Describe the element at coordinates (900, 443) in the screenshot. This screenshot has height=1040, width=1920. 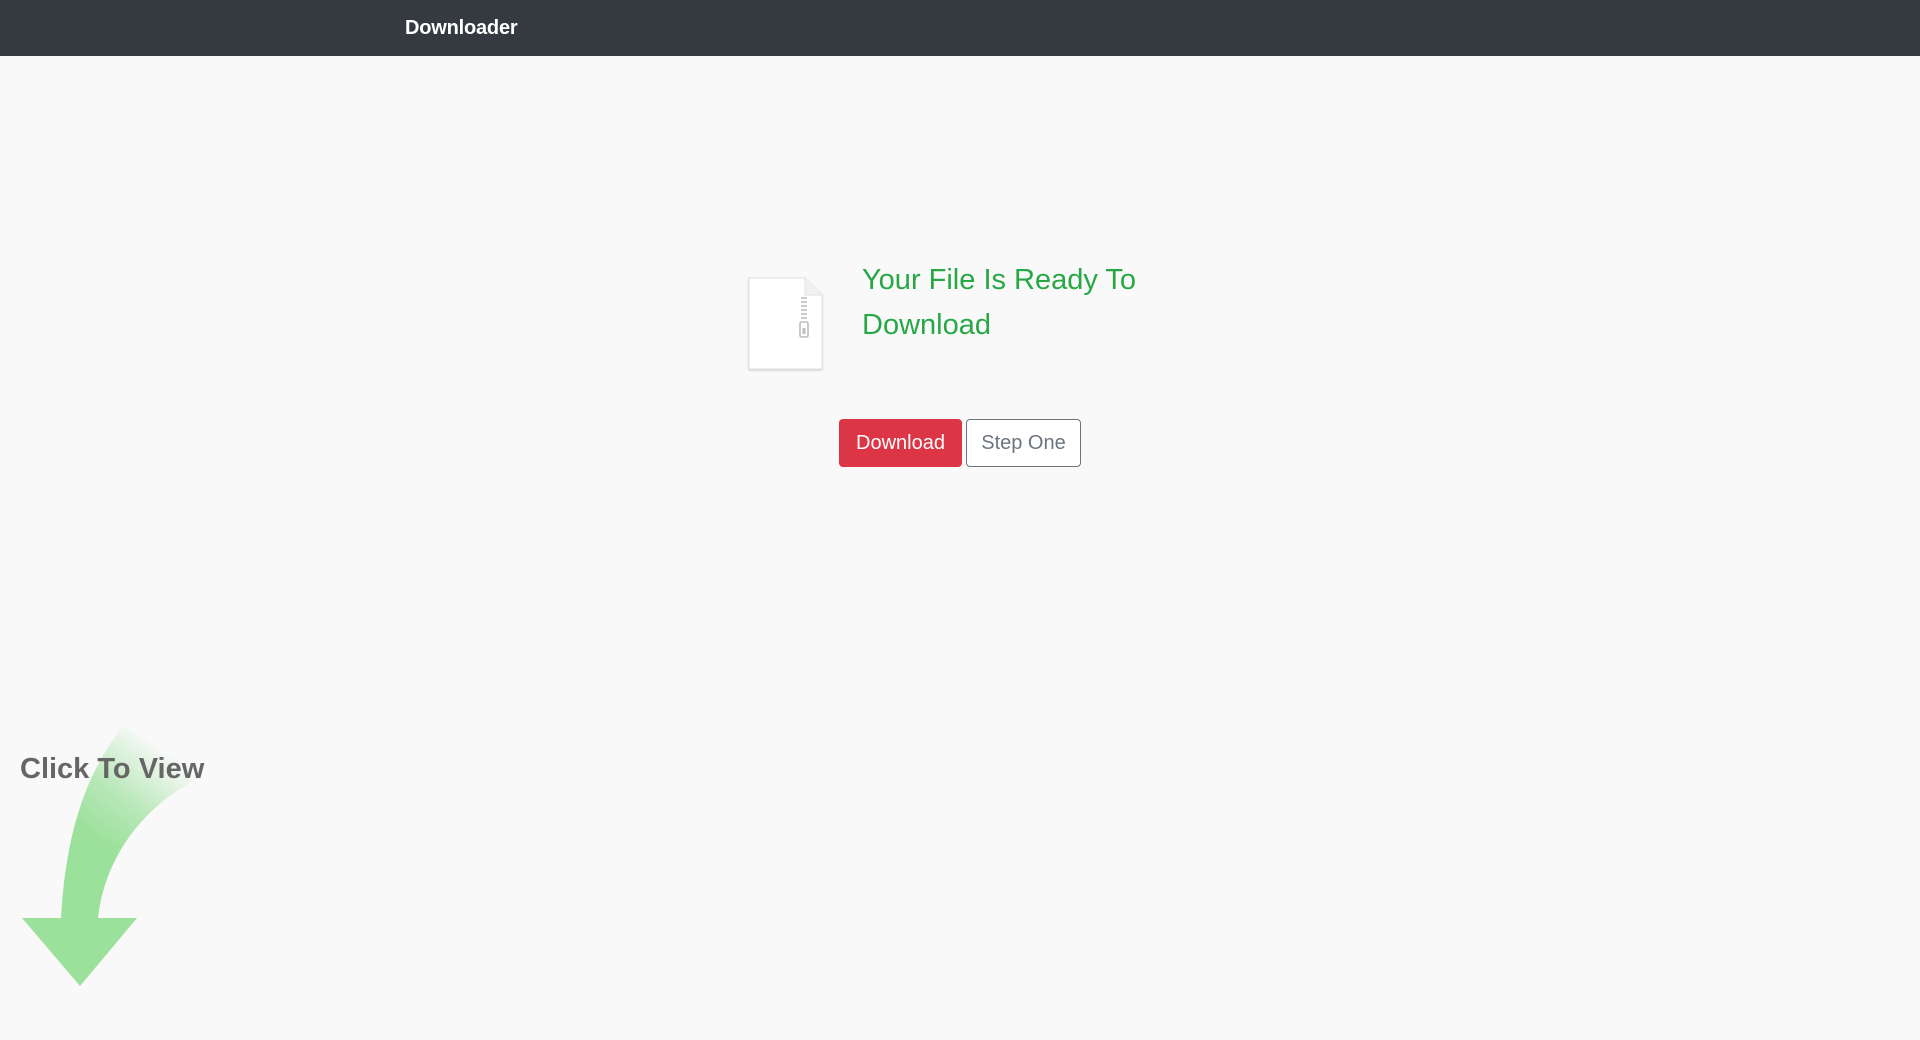
I see `download-button: Download` at that location.